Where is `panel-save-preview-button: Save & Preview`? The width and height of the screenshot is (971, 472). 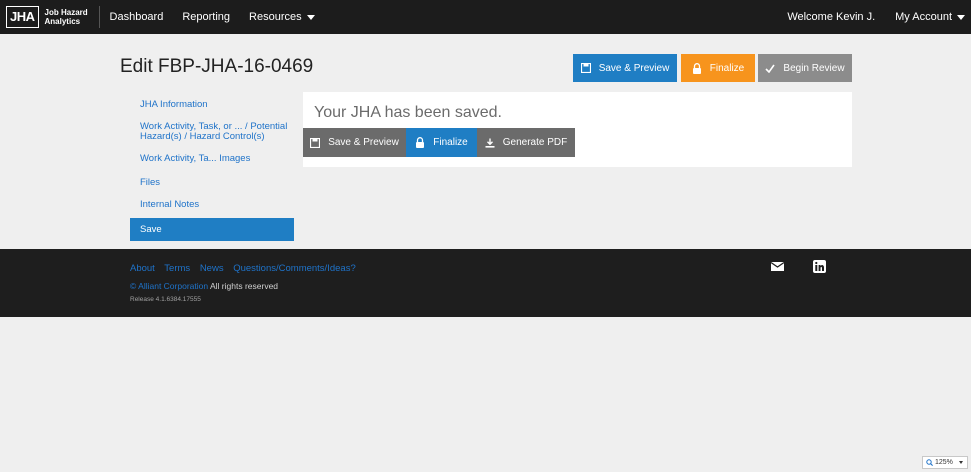 panel-save-preview-button: Save & Preview is located at coordinates (354, 142).